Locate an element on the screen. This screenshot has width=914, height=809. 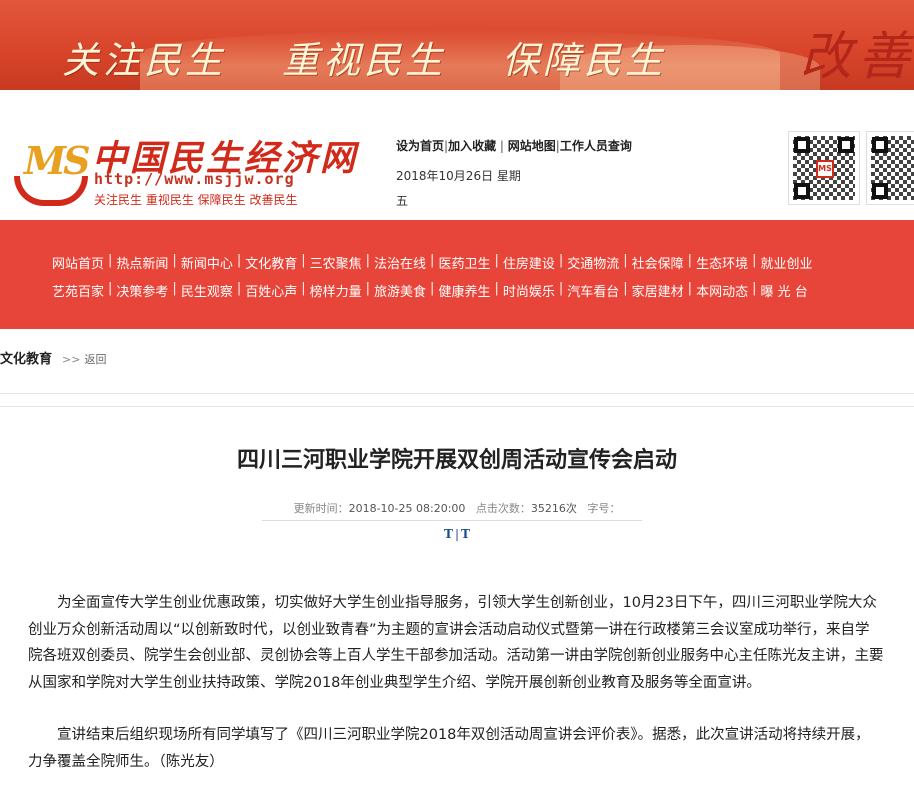
top-banner: 关注民生 重视民生 保障民生 改善 is located at coordinates (457, 45).